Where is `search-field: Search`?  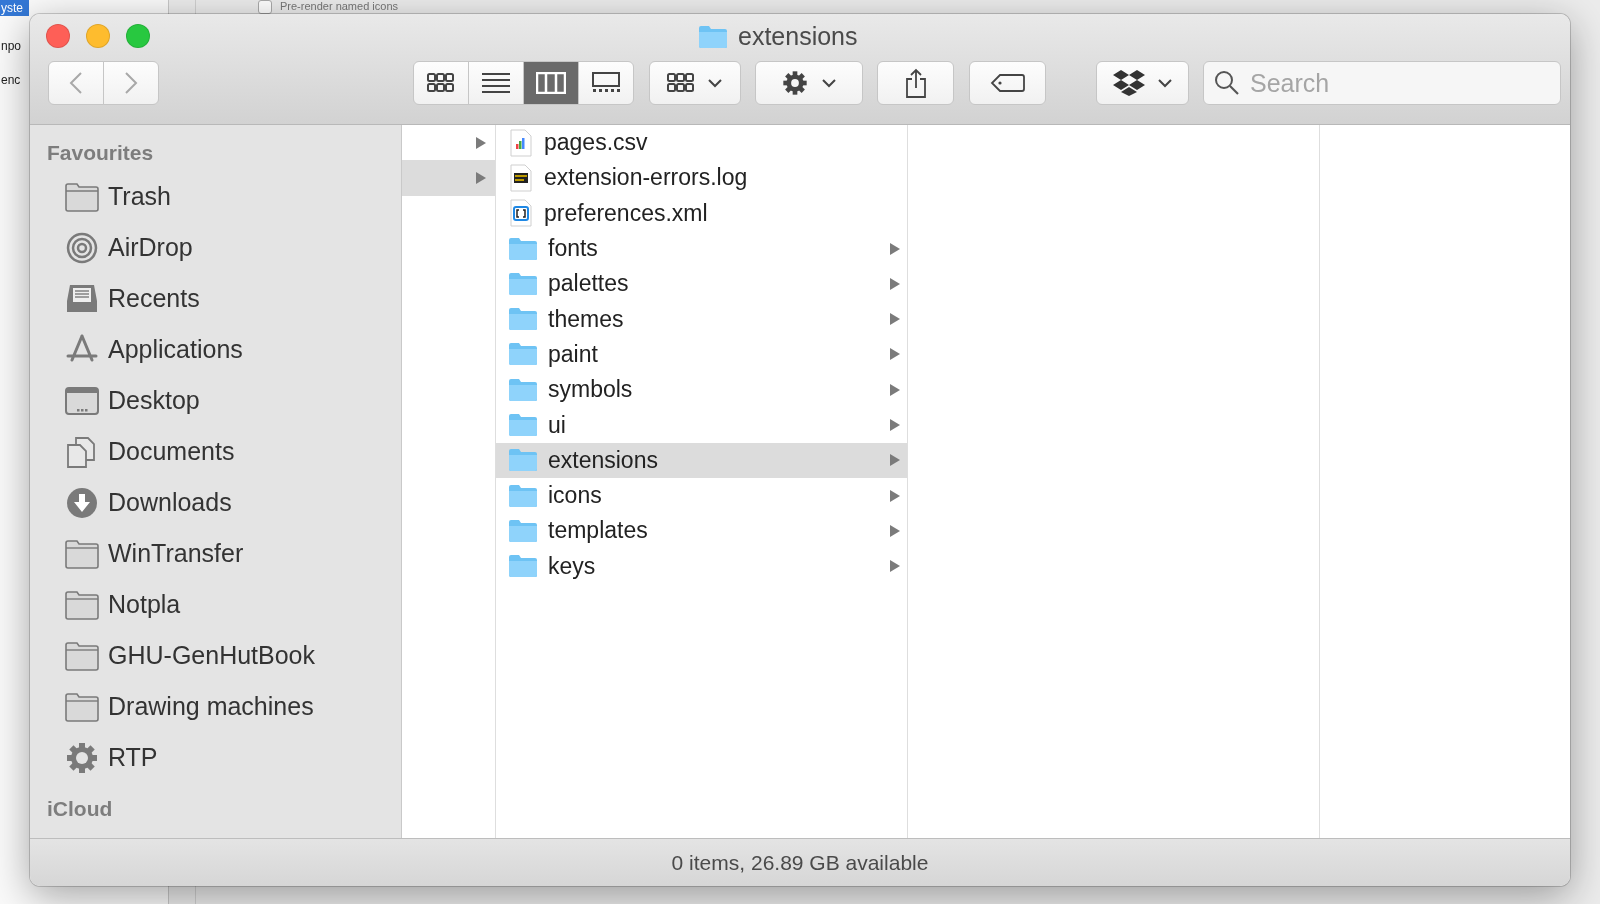
search-field: Search is located at coordinates (1382, 83).